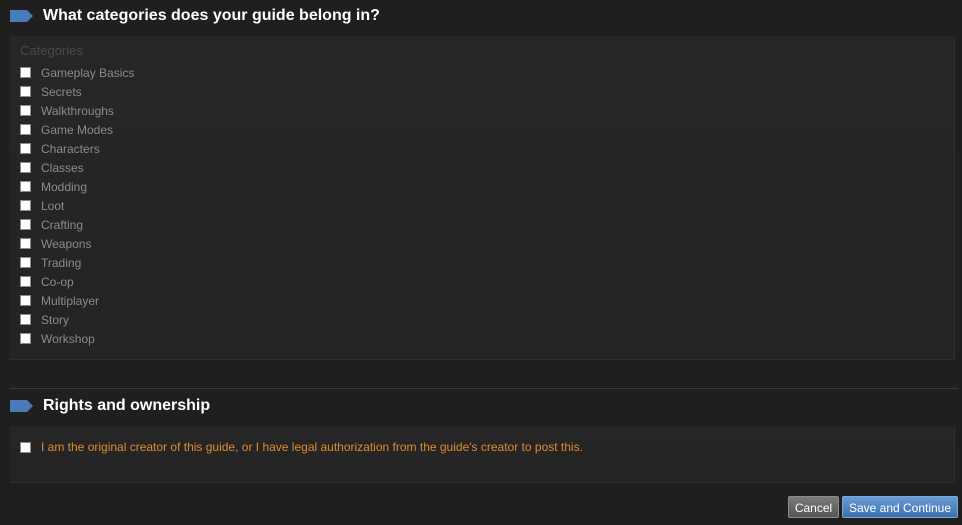 The width and height of the screenshot is (962, 525). I want to click on save-and-continue-button: Save and Continue, so click(900, 507).